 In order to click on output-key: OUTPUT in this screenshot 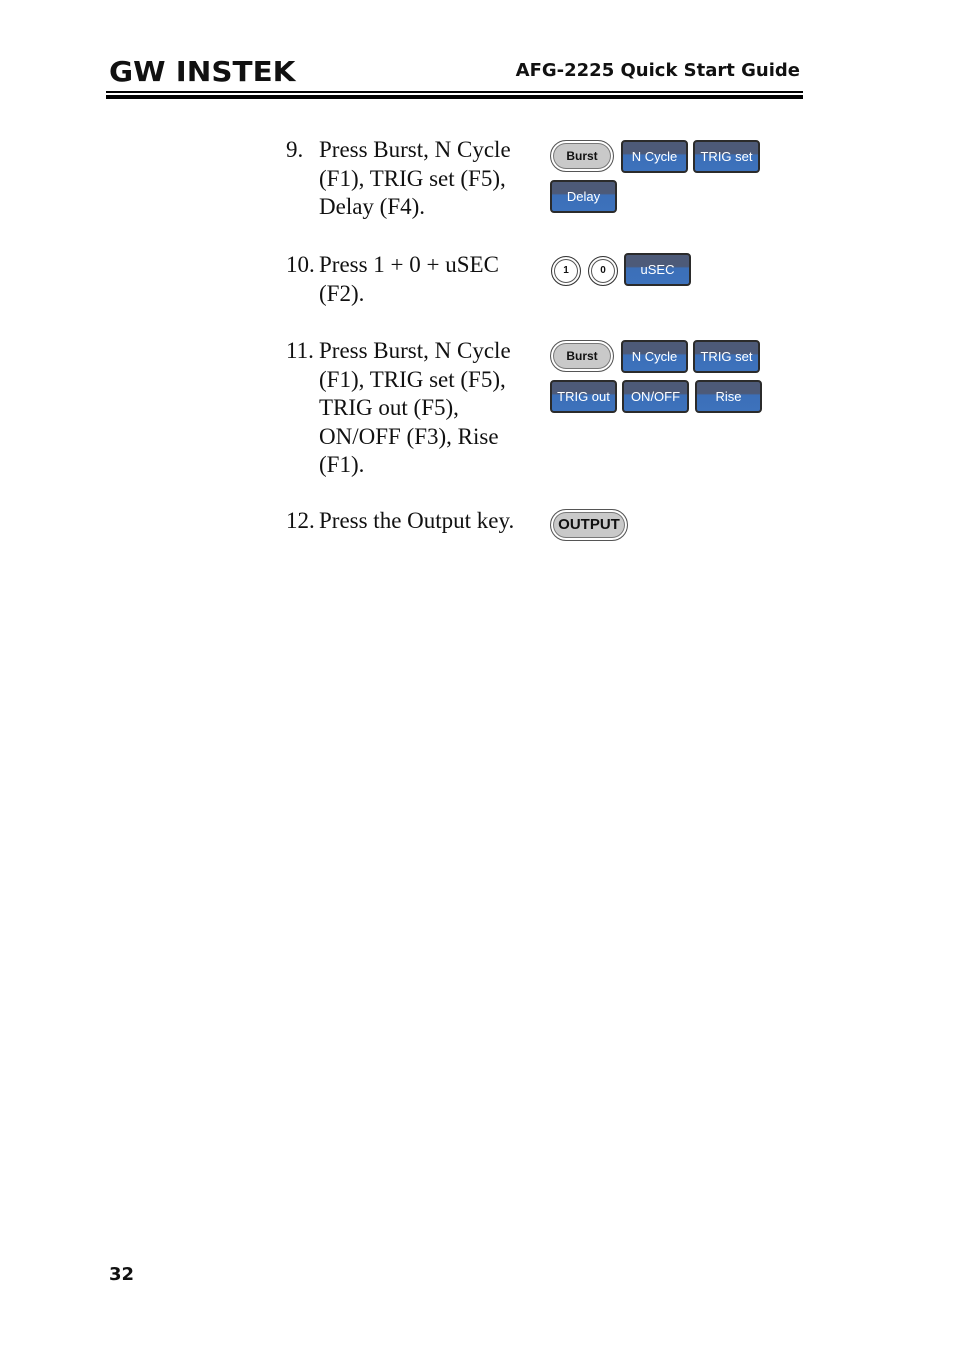, I will do `click(589, 525)`.